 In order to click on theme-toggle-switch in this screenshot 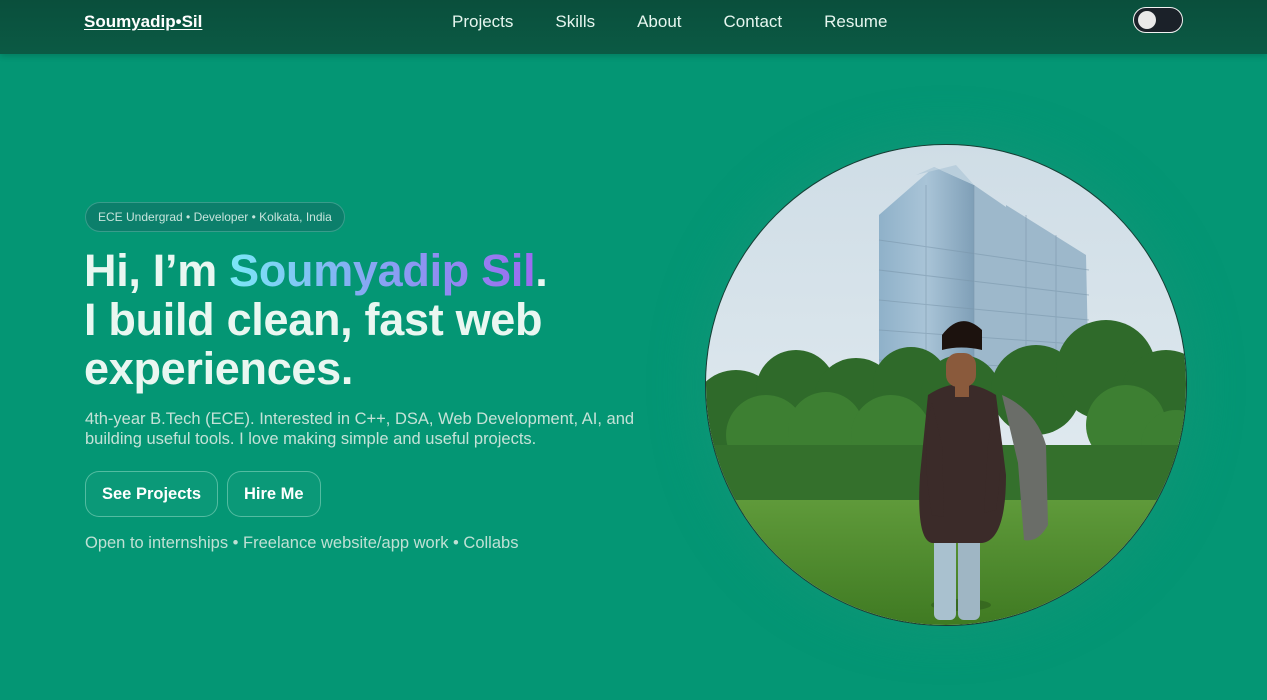, I will do `click(1158, 20)`.